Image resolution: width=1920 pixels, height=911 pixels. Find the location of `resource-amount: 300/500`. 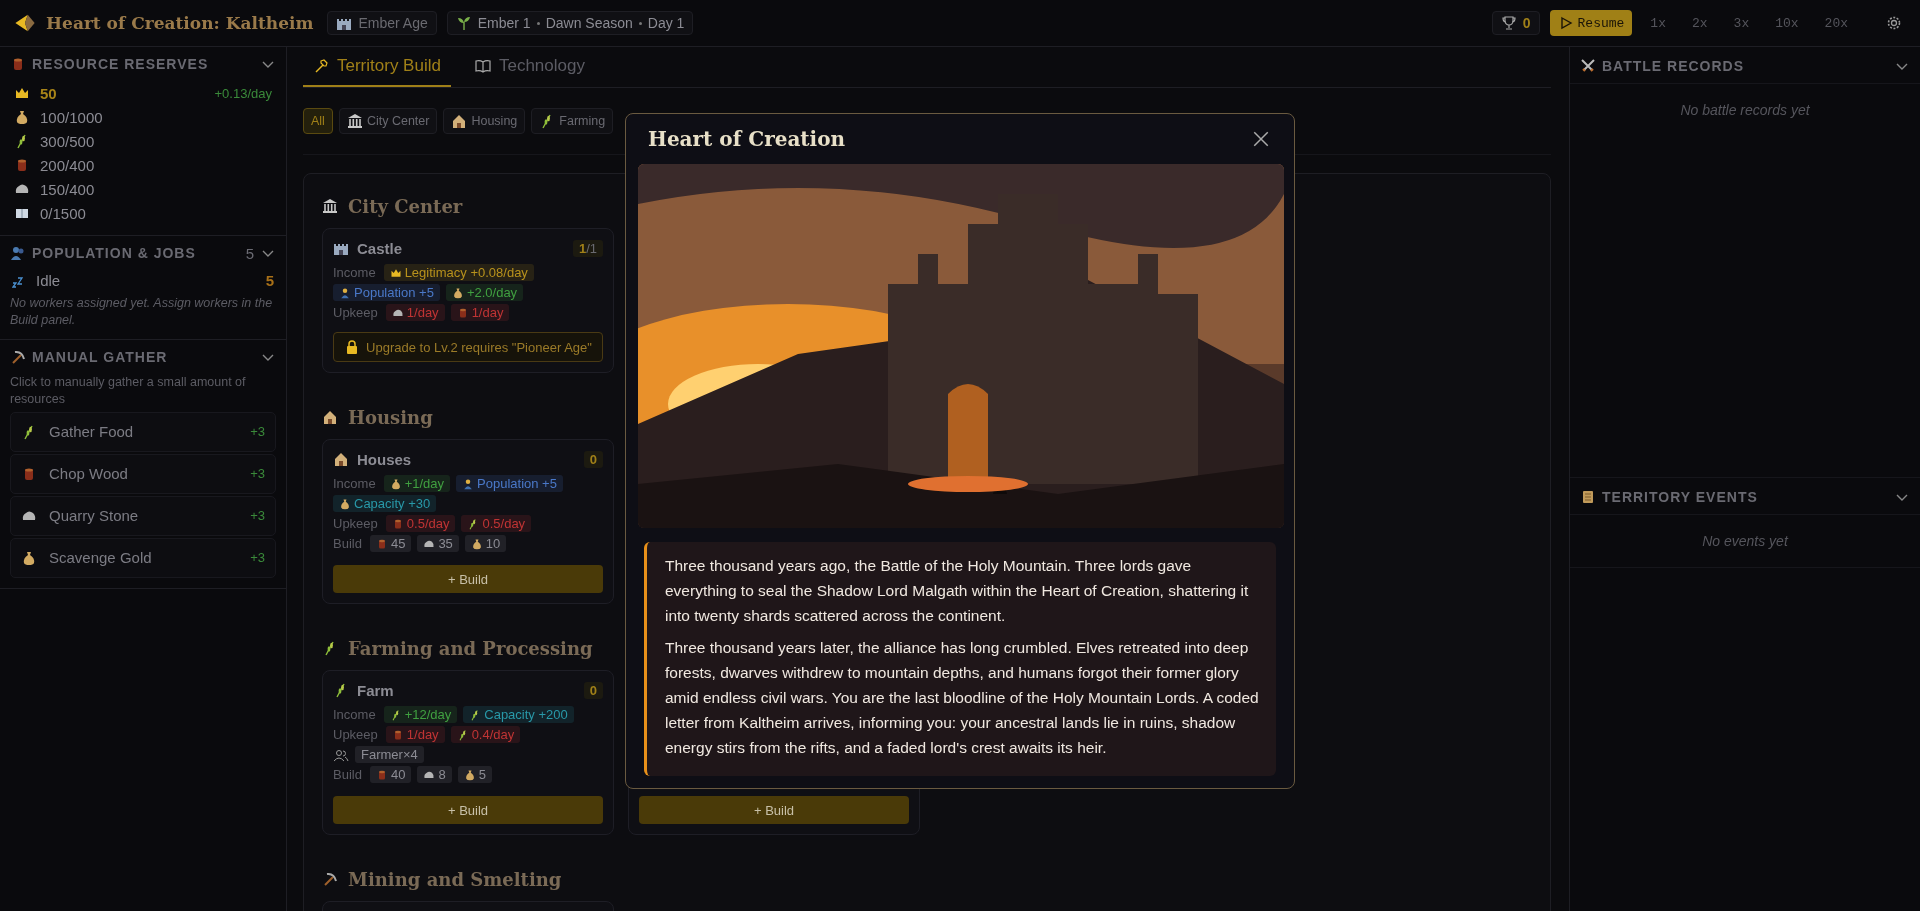

resource-amount: 300/500 is located at coordinates (67, 141).